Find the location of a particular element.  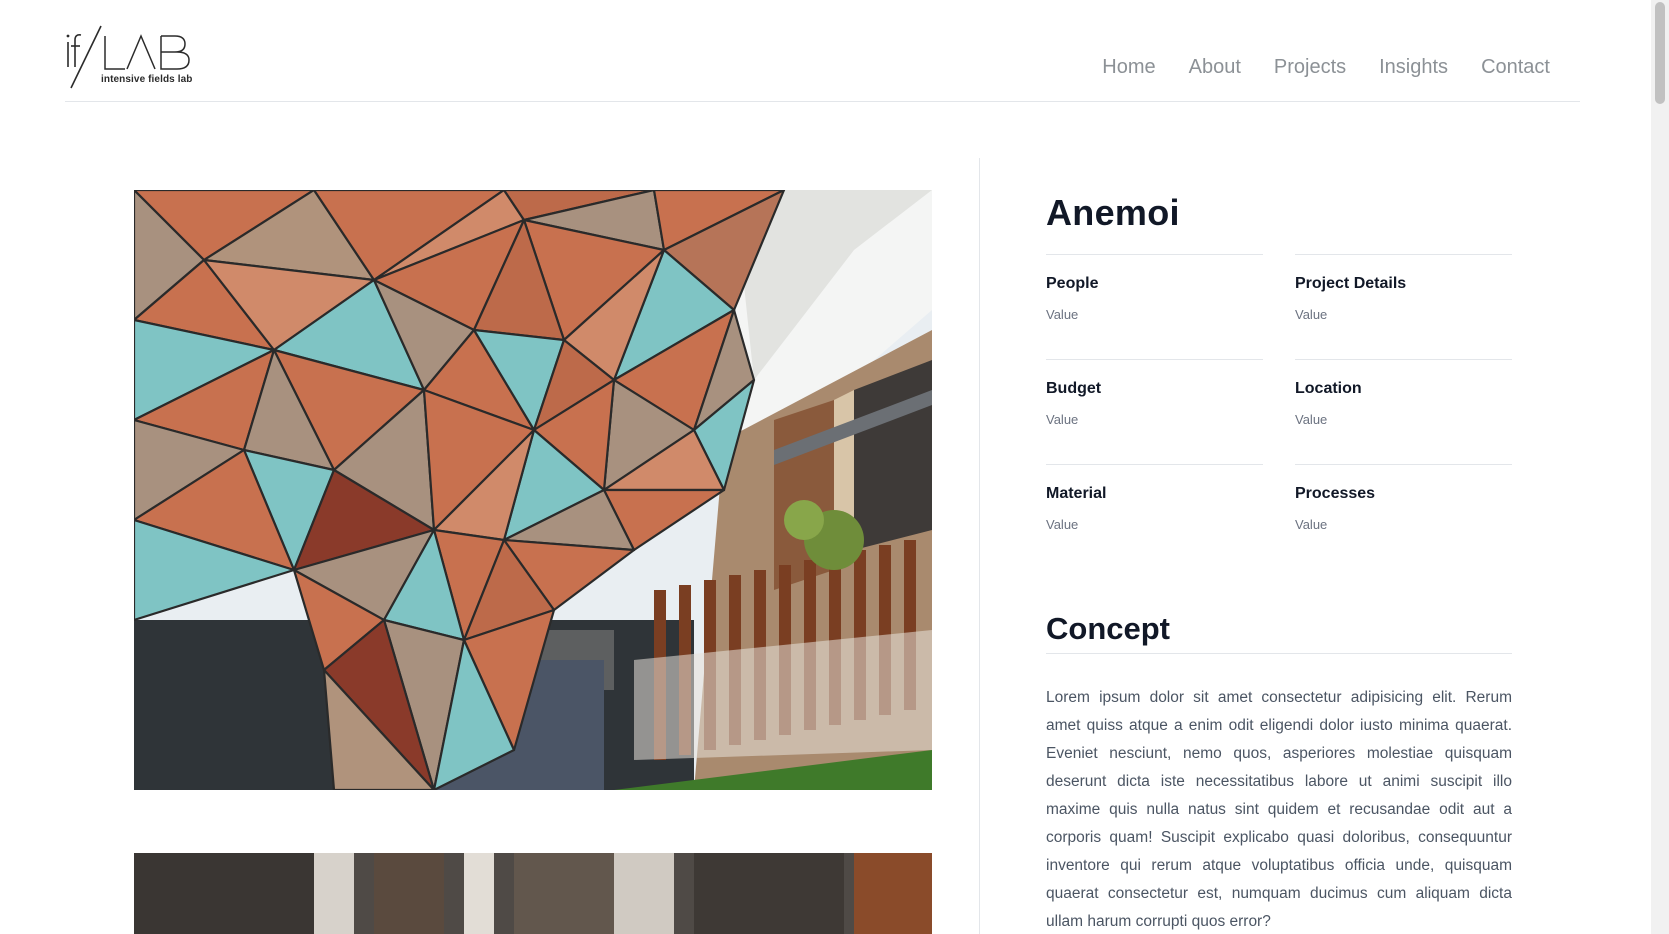

logo-tagline: intensive fields lab is located at coordinates (147, 79).